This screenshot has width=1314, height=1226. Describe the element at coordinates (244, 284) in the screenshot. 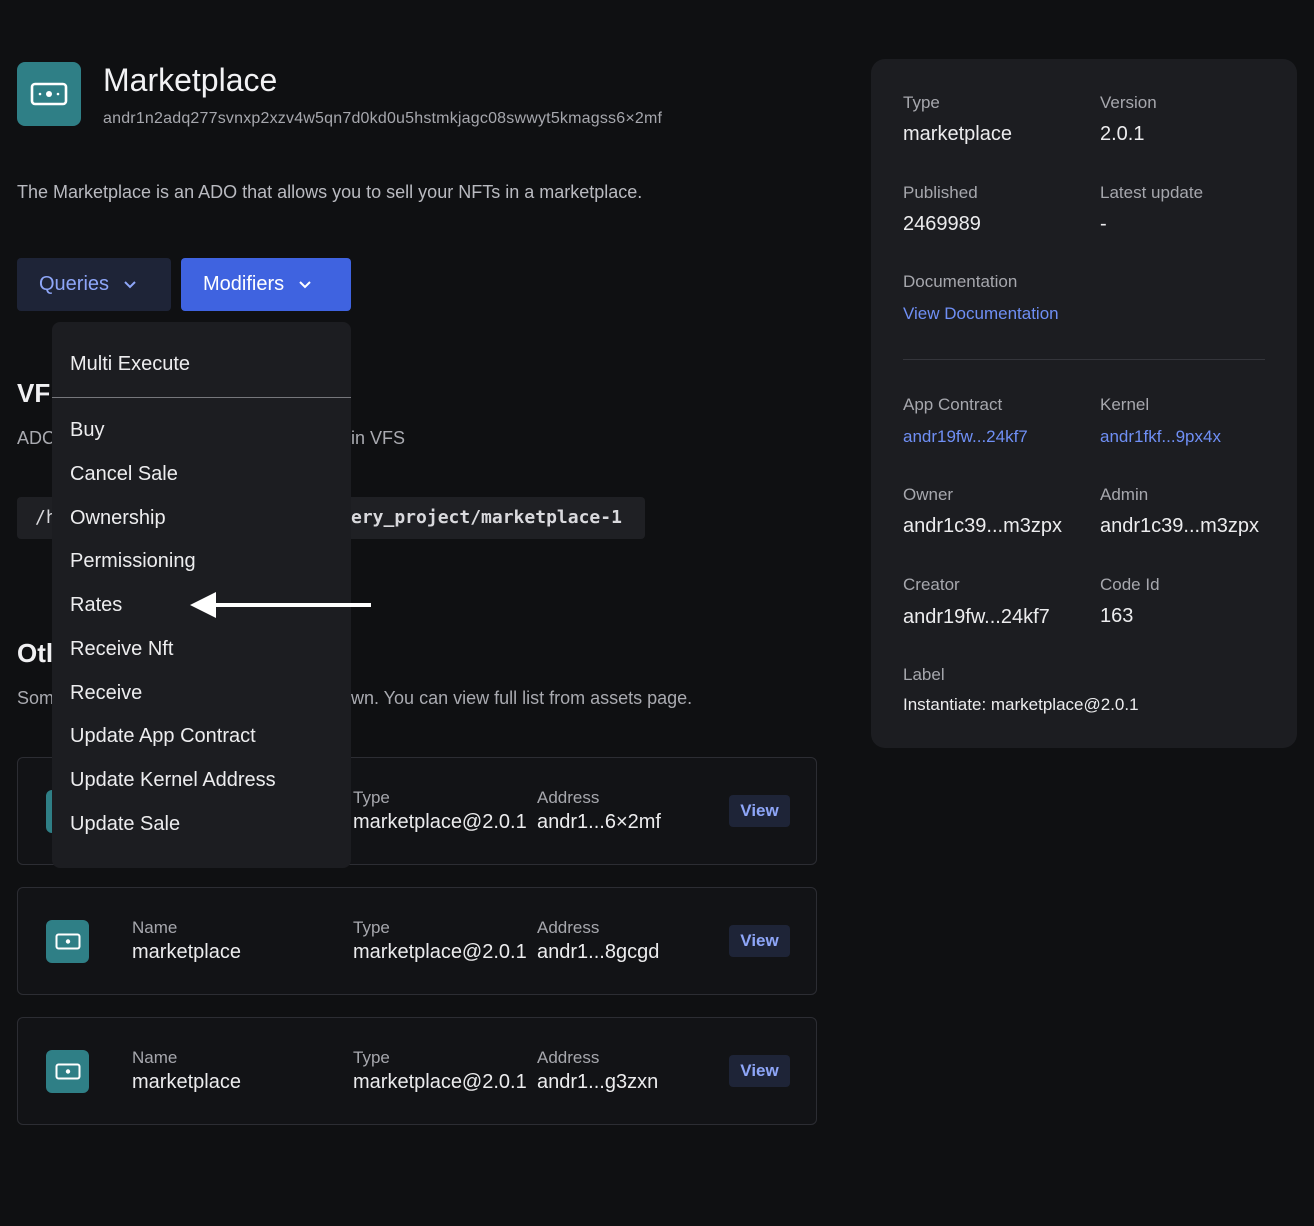

I see `modifiers-button-label: Modifiers` at that location.